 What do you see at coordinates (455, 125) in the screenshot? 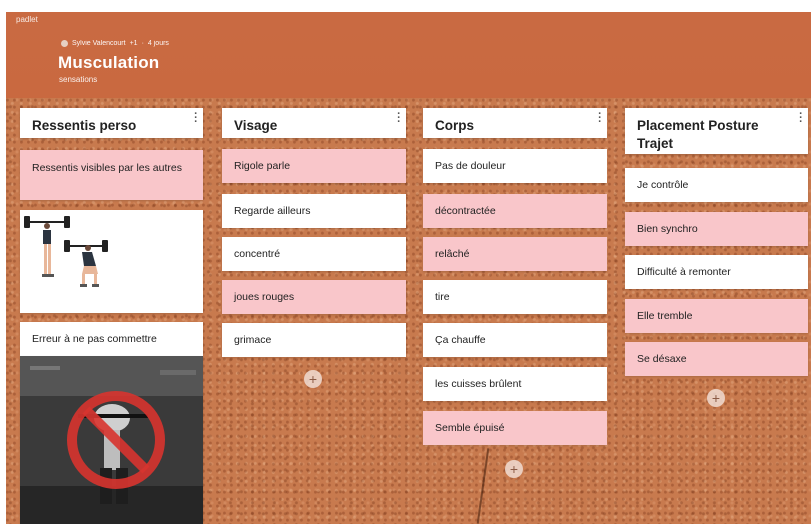
I see `column-title: Corps` at bounding box center [455, 125].